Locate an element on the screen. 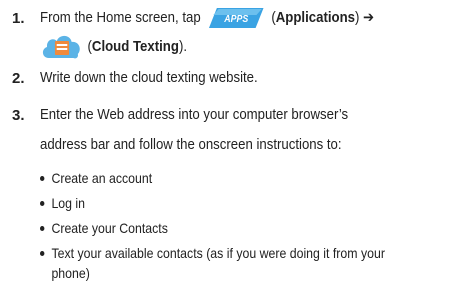 The width and height of the screenshot is (451, 301). step-2: 2. Write down the cloud texting website. is located at coordinates (225, 79).